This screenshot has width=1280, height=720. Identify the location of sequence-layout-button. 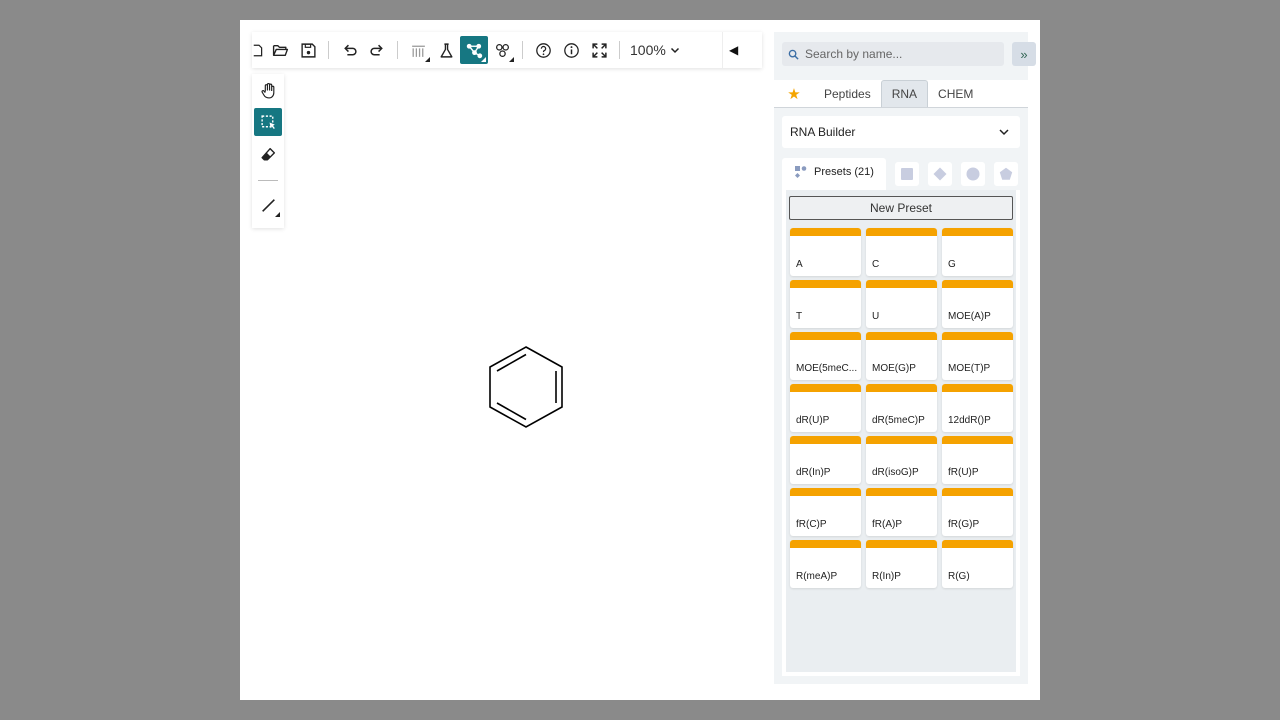
(418, 50).